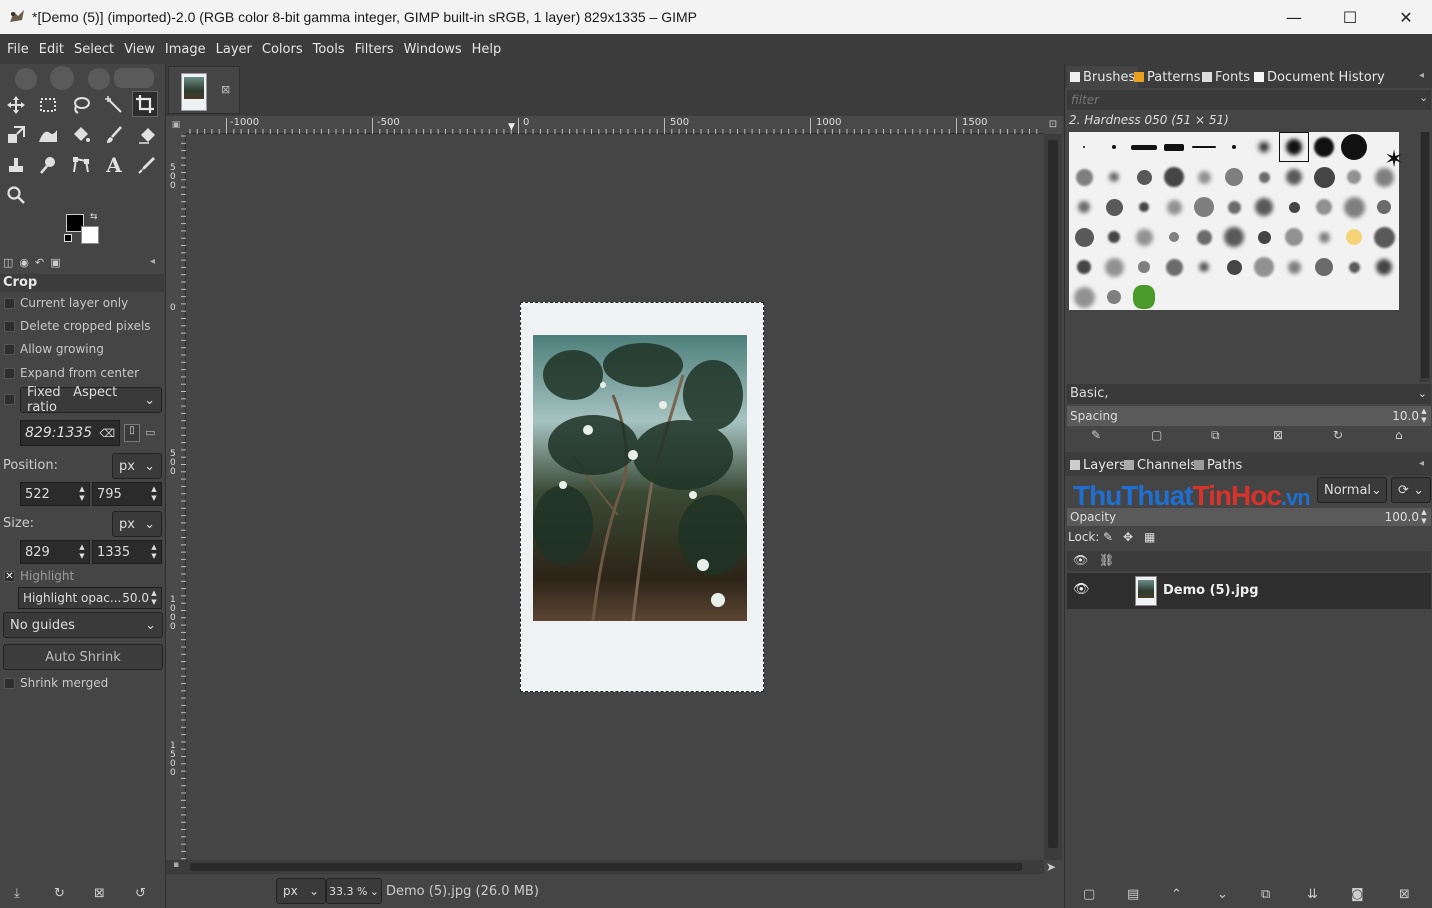  I want to click on save-options-icon: ⤓, so click(17, 893).